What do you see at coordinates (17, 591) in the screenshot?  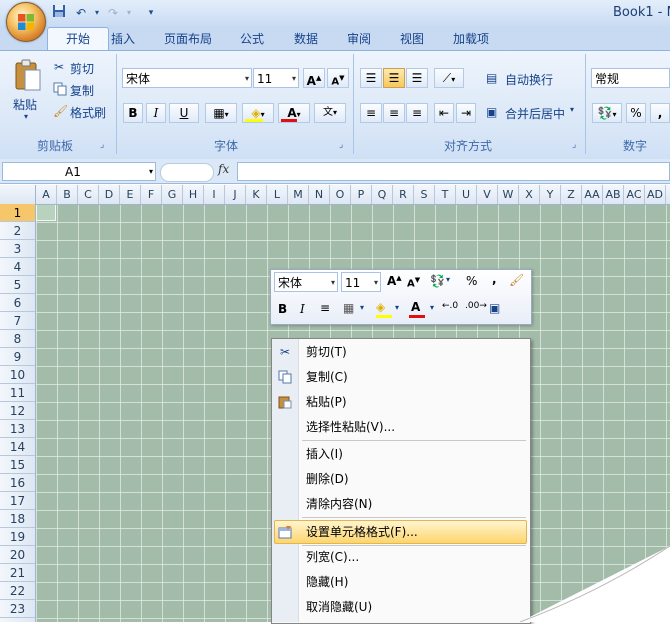 I see `row-header: 22` at bounding box center [17, 591].